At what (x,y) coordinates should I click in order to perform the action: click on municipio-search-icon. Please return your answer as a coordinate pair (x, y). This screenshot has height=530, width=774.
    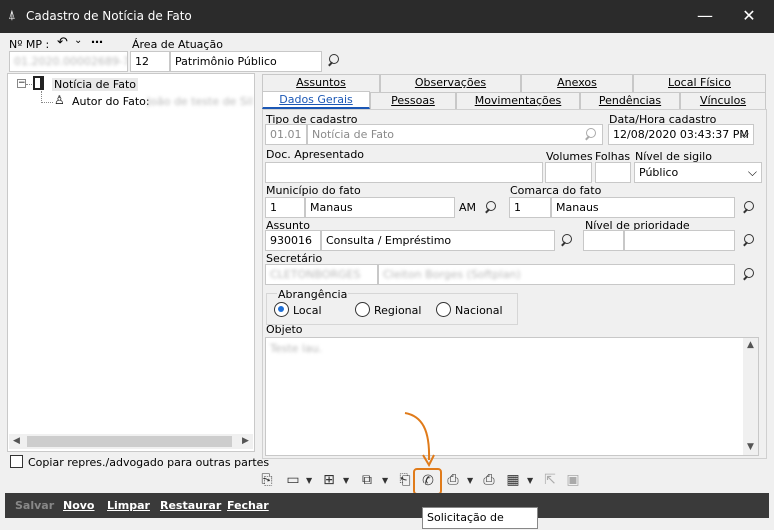
    Looking at the image, I should click on (492, 208).